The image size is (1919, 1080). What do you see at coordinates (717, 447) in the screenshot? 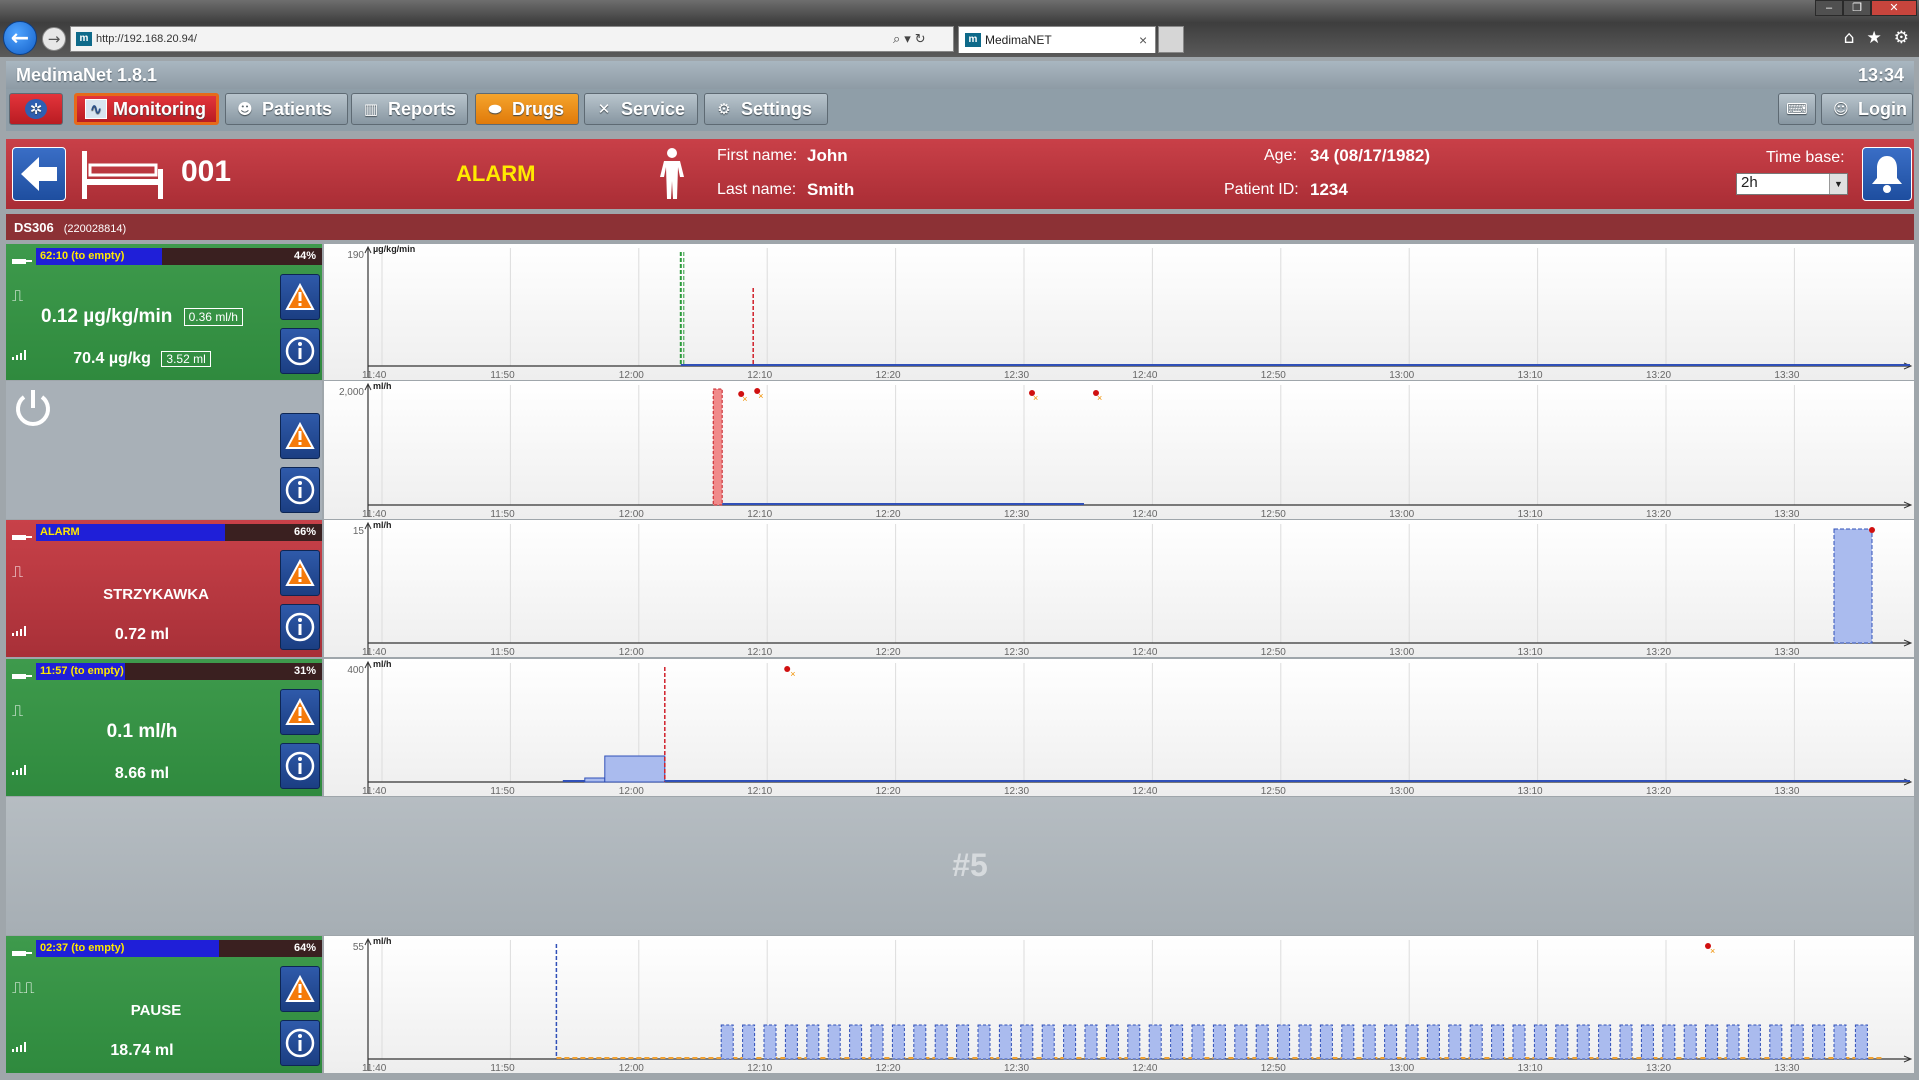
I see `bolus-bar` at bounding box center [717, 447].